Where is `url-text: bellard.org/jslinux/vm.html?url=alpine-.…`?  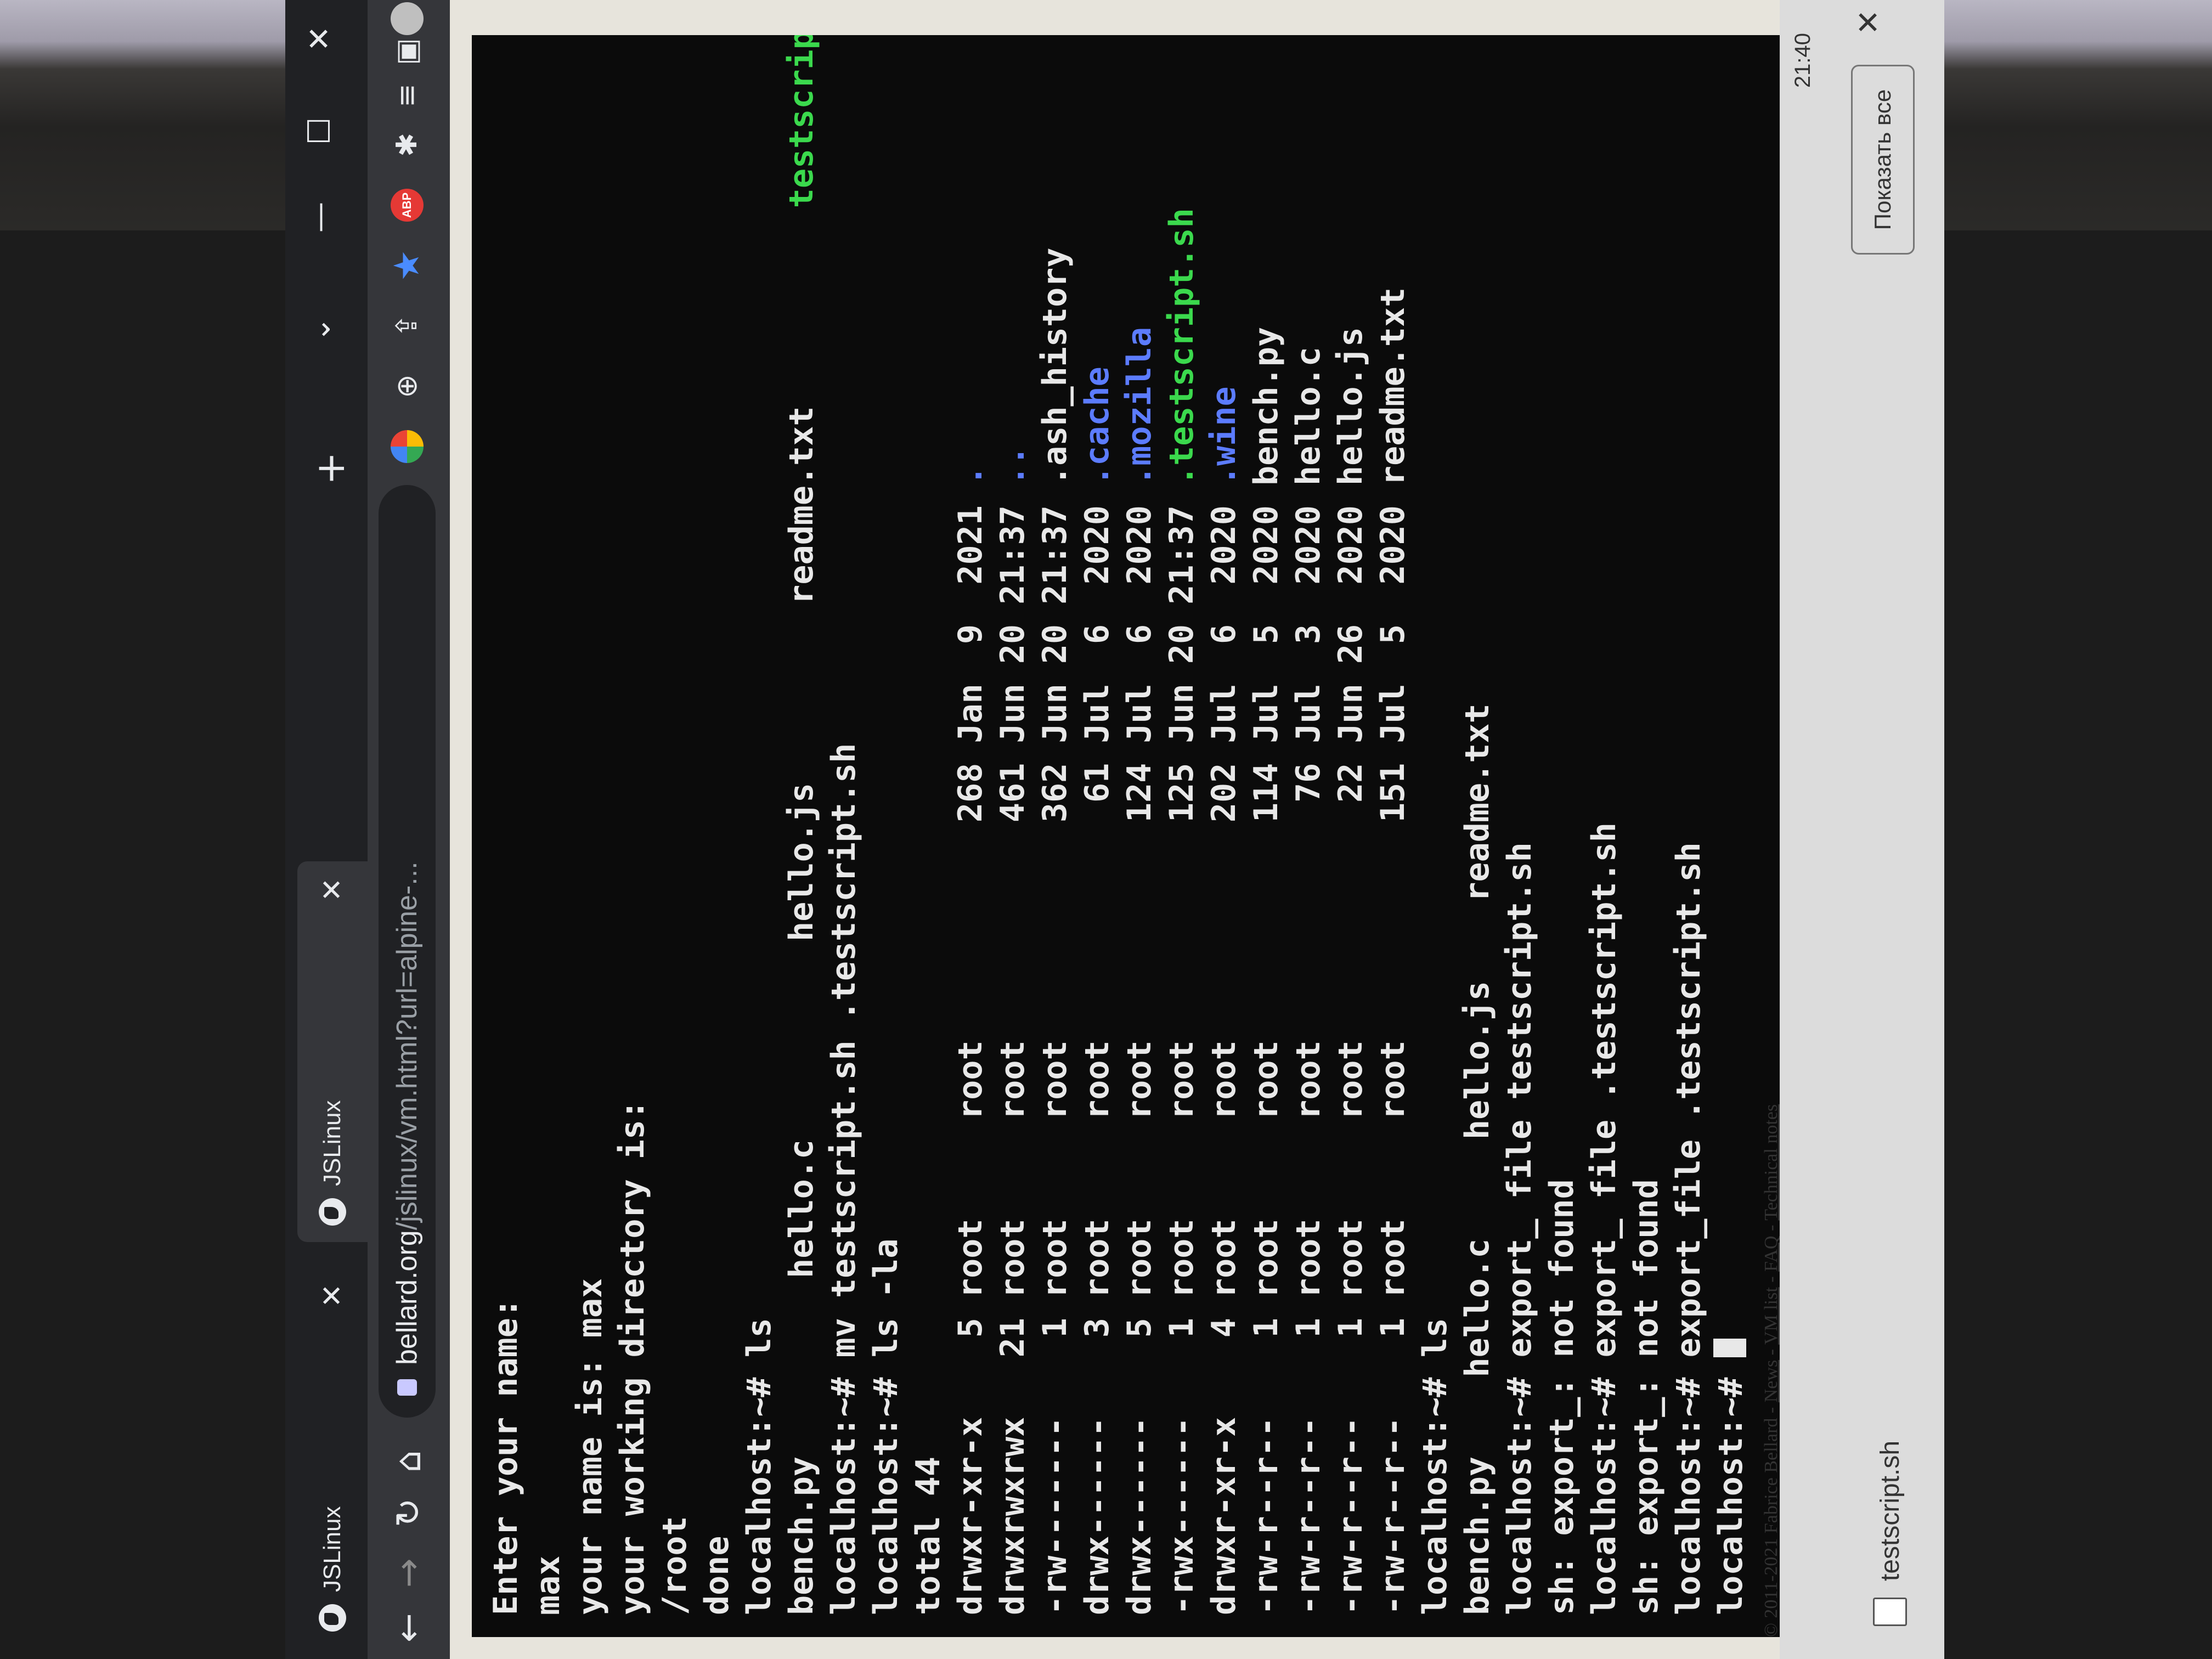 url-text: bellard.org/jslinux/vm.html?url=alpine-.… is located at coordinates (407, 1113).